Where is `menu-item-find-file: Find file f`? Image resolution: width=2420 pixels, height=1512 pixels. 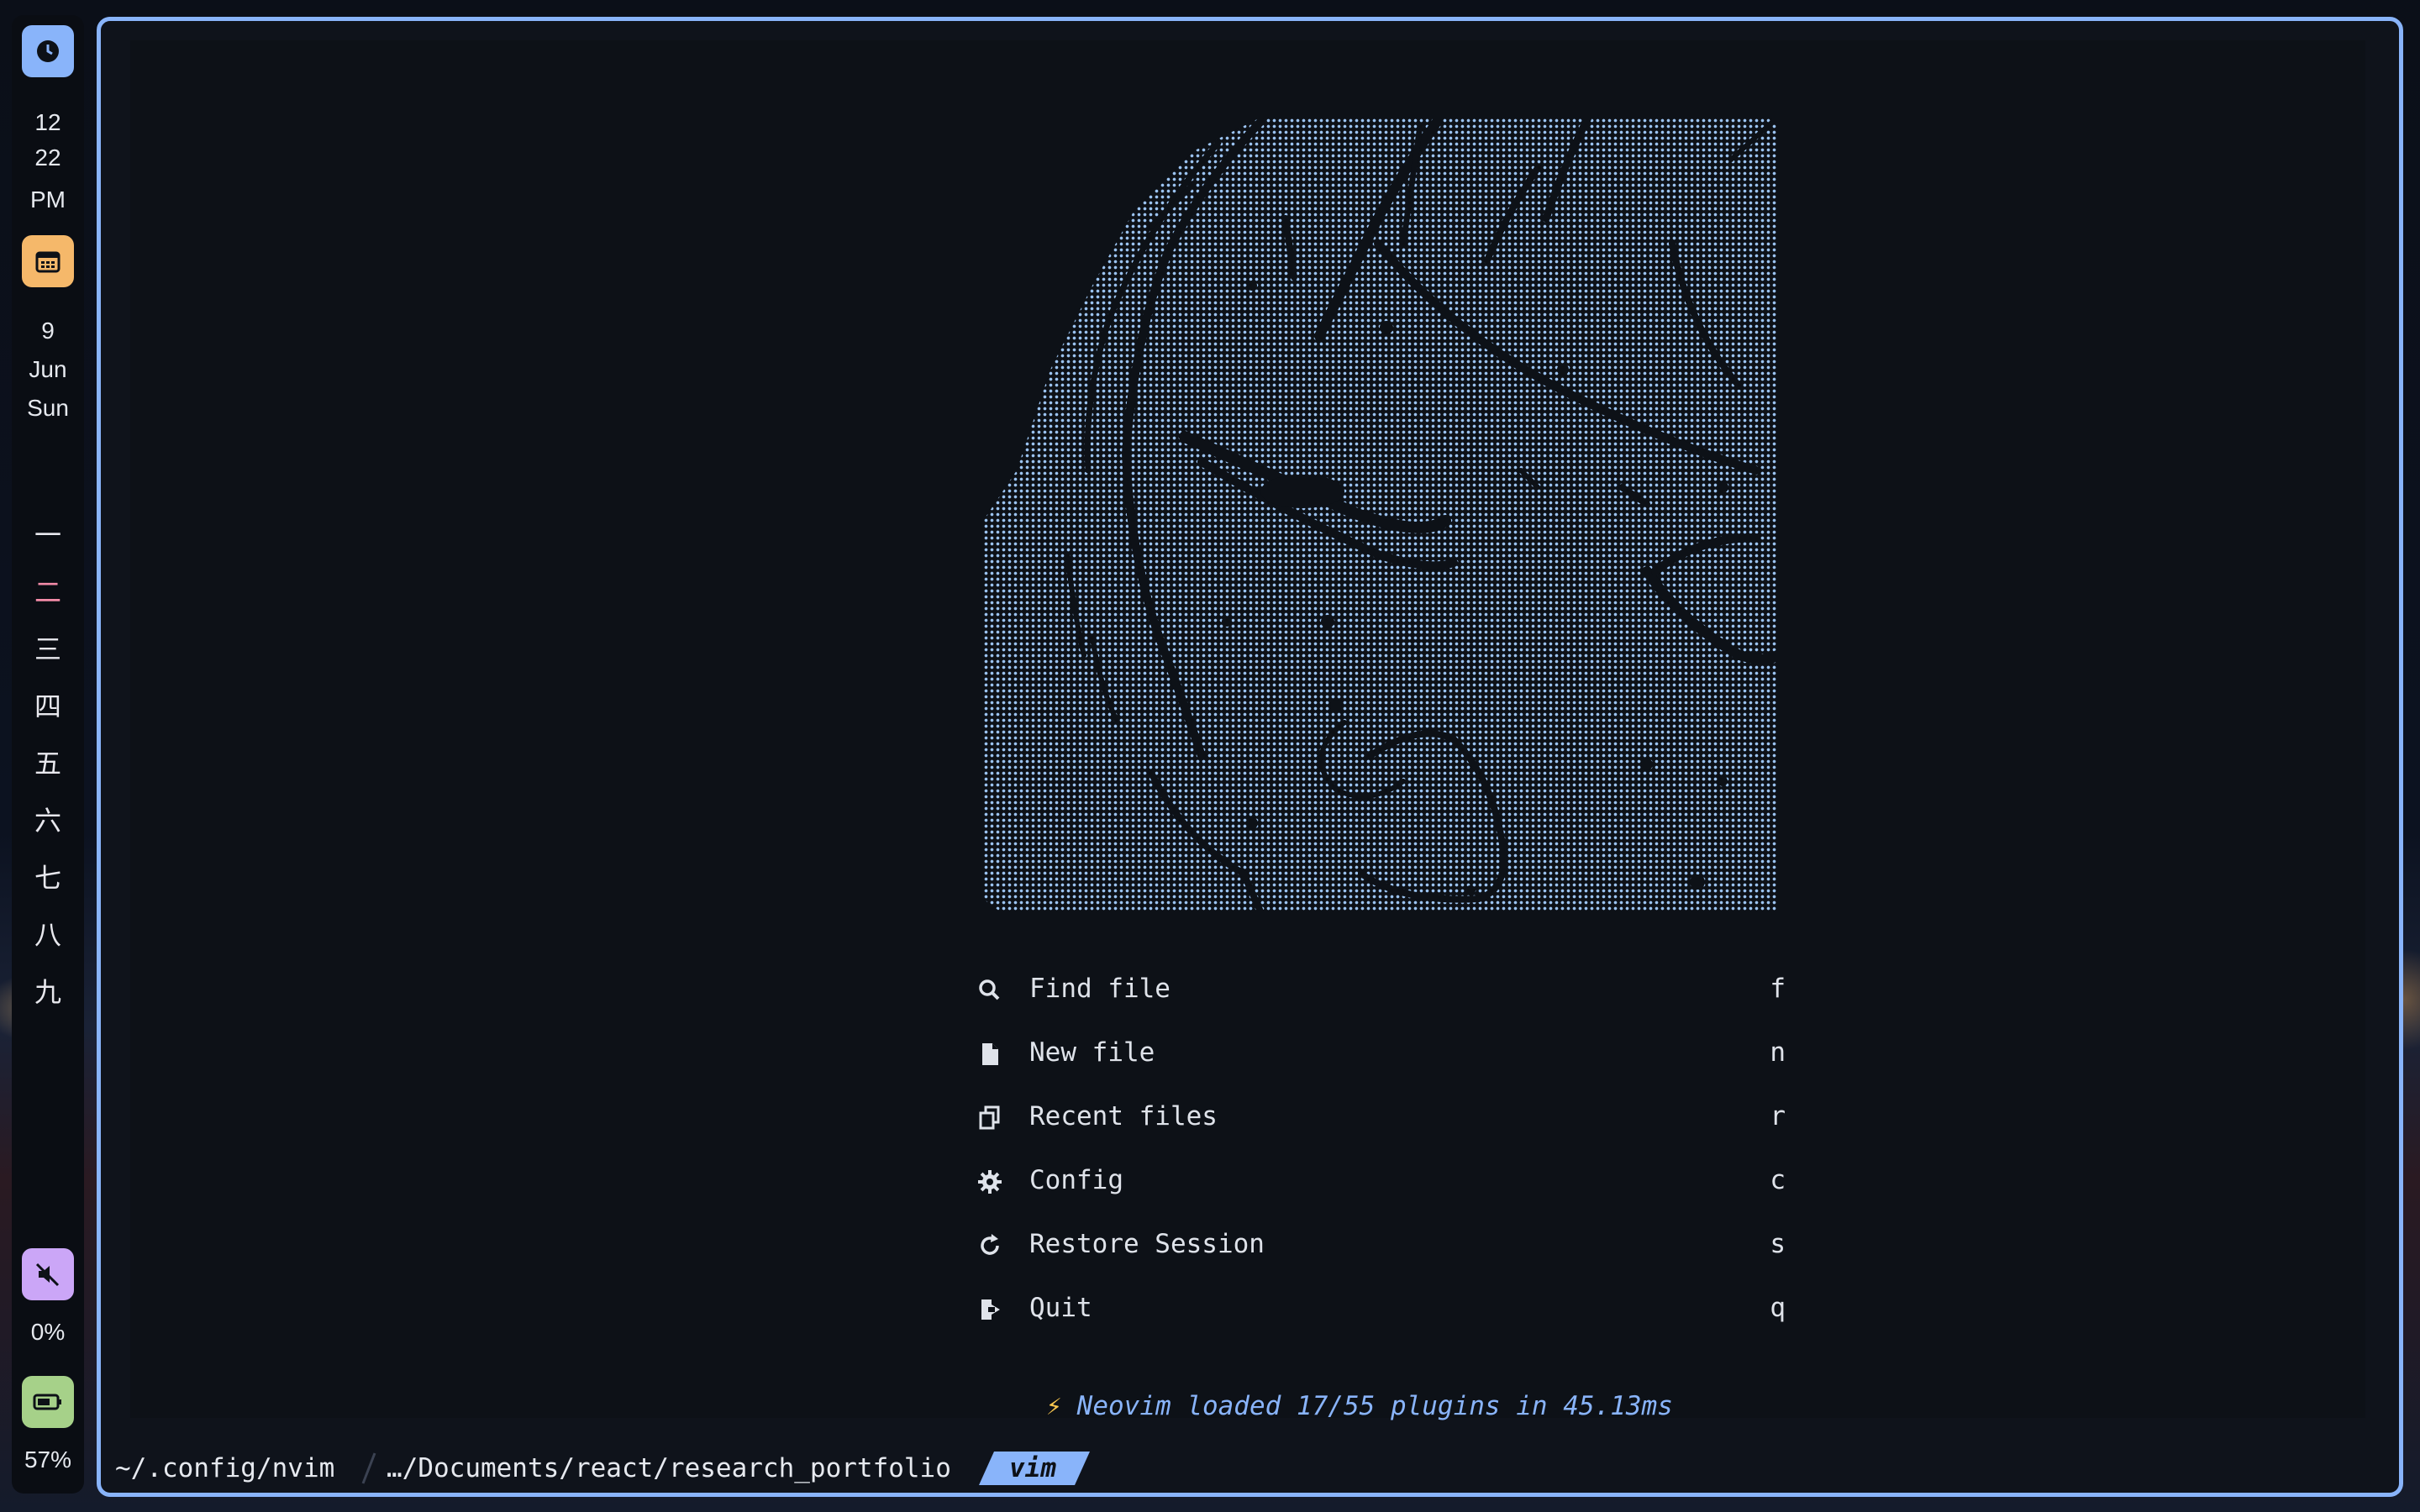
menu-item-find-file: Find file f is located at coordinates (1380, 990).